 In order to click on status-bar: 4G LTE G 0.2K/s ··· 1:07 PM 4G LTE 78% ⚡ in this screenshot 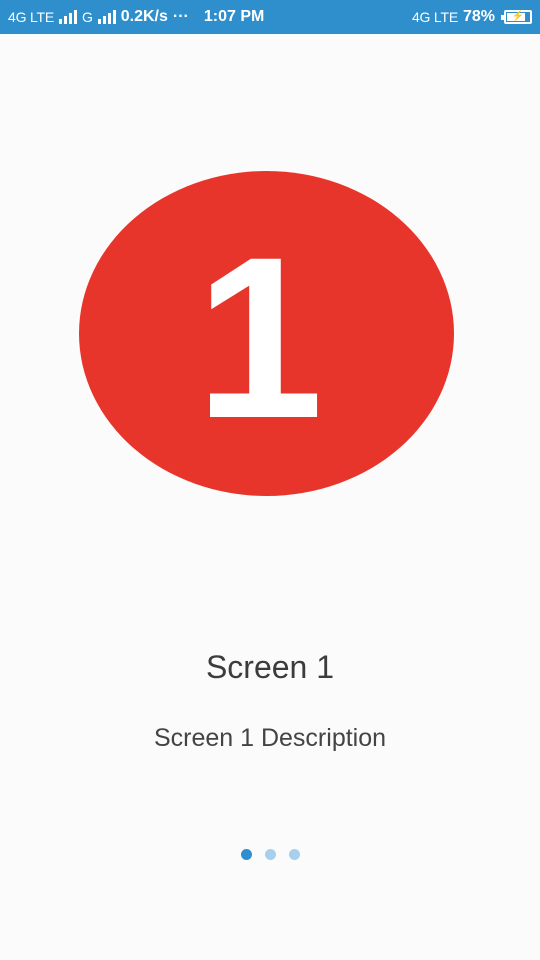, I will do `click(270, 17)`.